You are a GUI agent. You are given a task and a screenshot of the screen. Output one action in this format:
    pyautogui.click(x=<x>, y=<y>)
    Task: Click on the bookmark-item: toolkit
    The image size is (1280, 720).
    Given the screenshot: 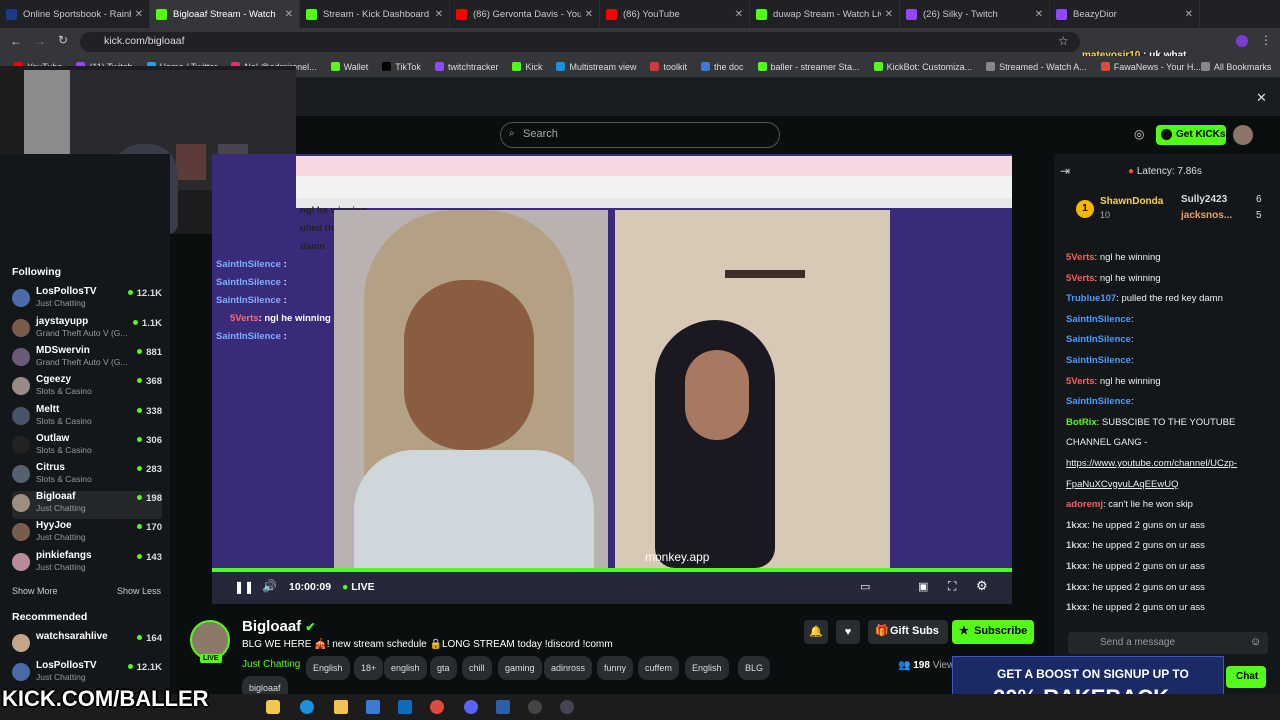 What is the action you would take?
    pyautogui.click(x=668, y=67)
    